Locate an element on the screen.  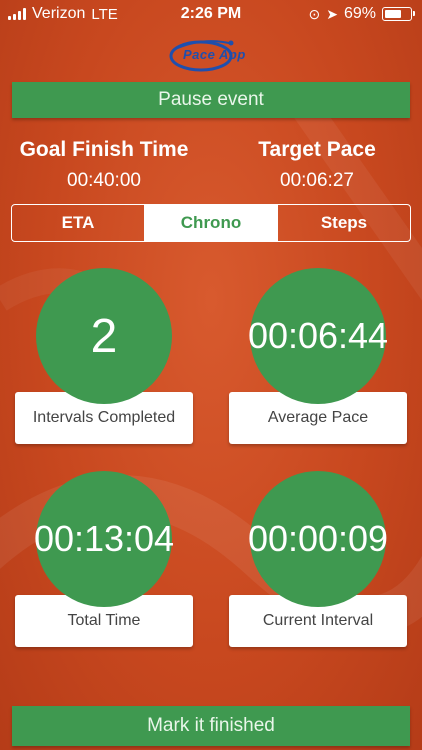
location-arrow-icon: ➤ is located at coordinates (332, 13).